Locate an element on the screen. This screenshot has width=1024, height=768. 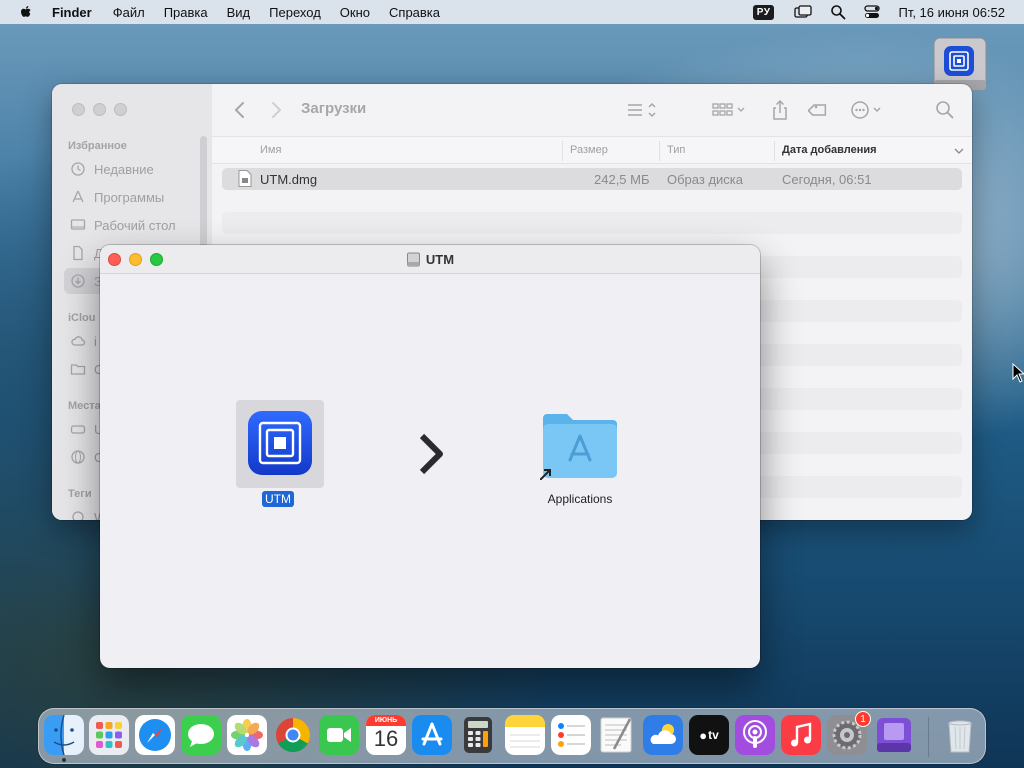
tags-button is located at coordinates (819, 110).